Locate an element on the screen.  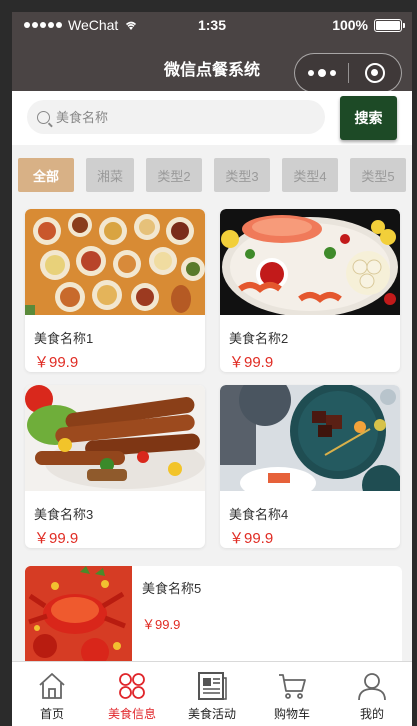
search-icon is located at coordinates (43, 117).